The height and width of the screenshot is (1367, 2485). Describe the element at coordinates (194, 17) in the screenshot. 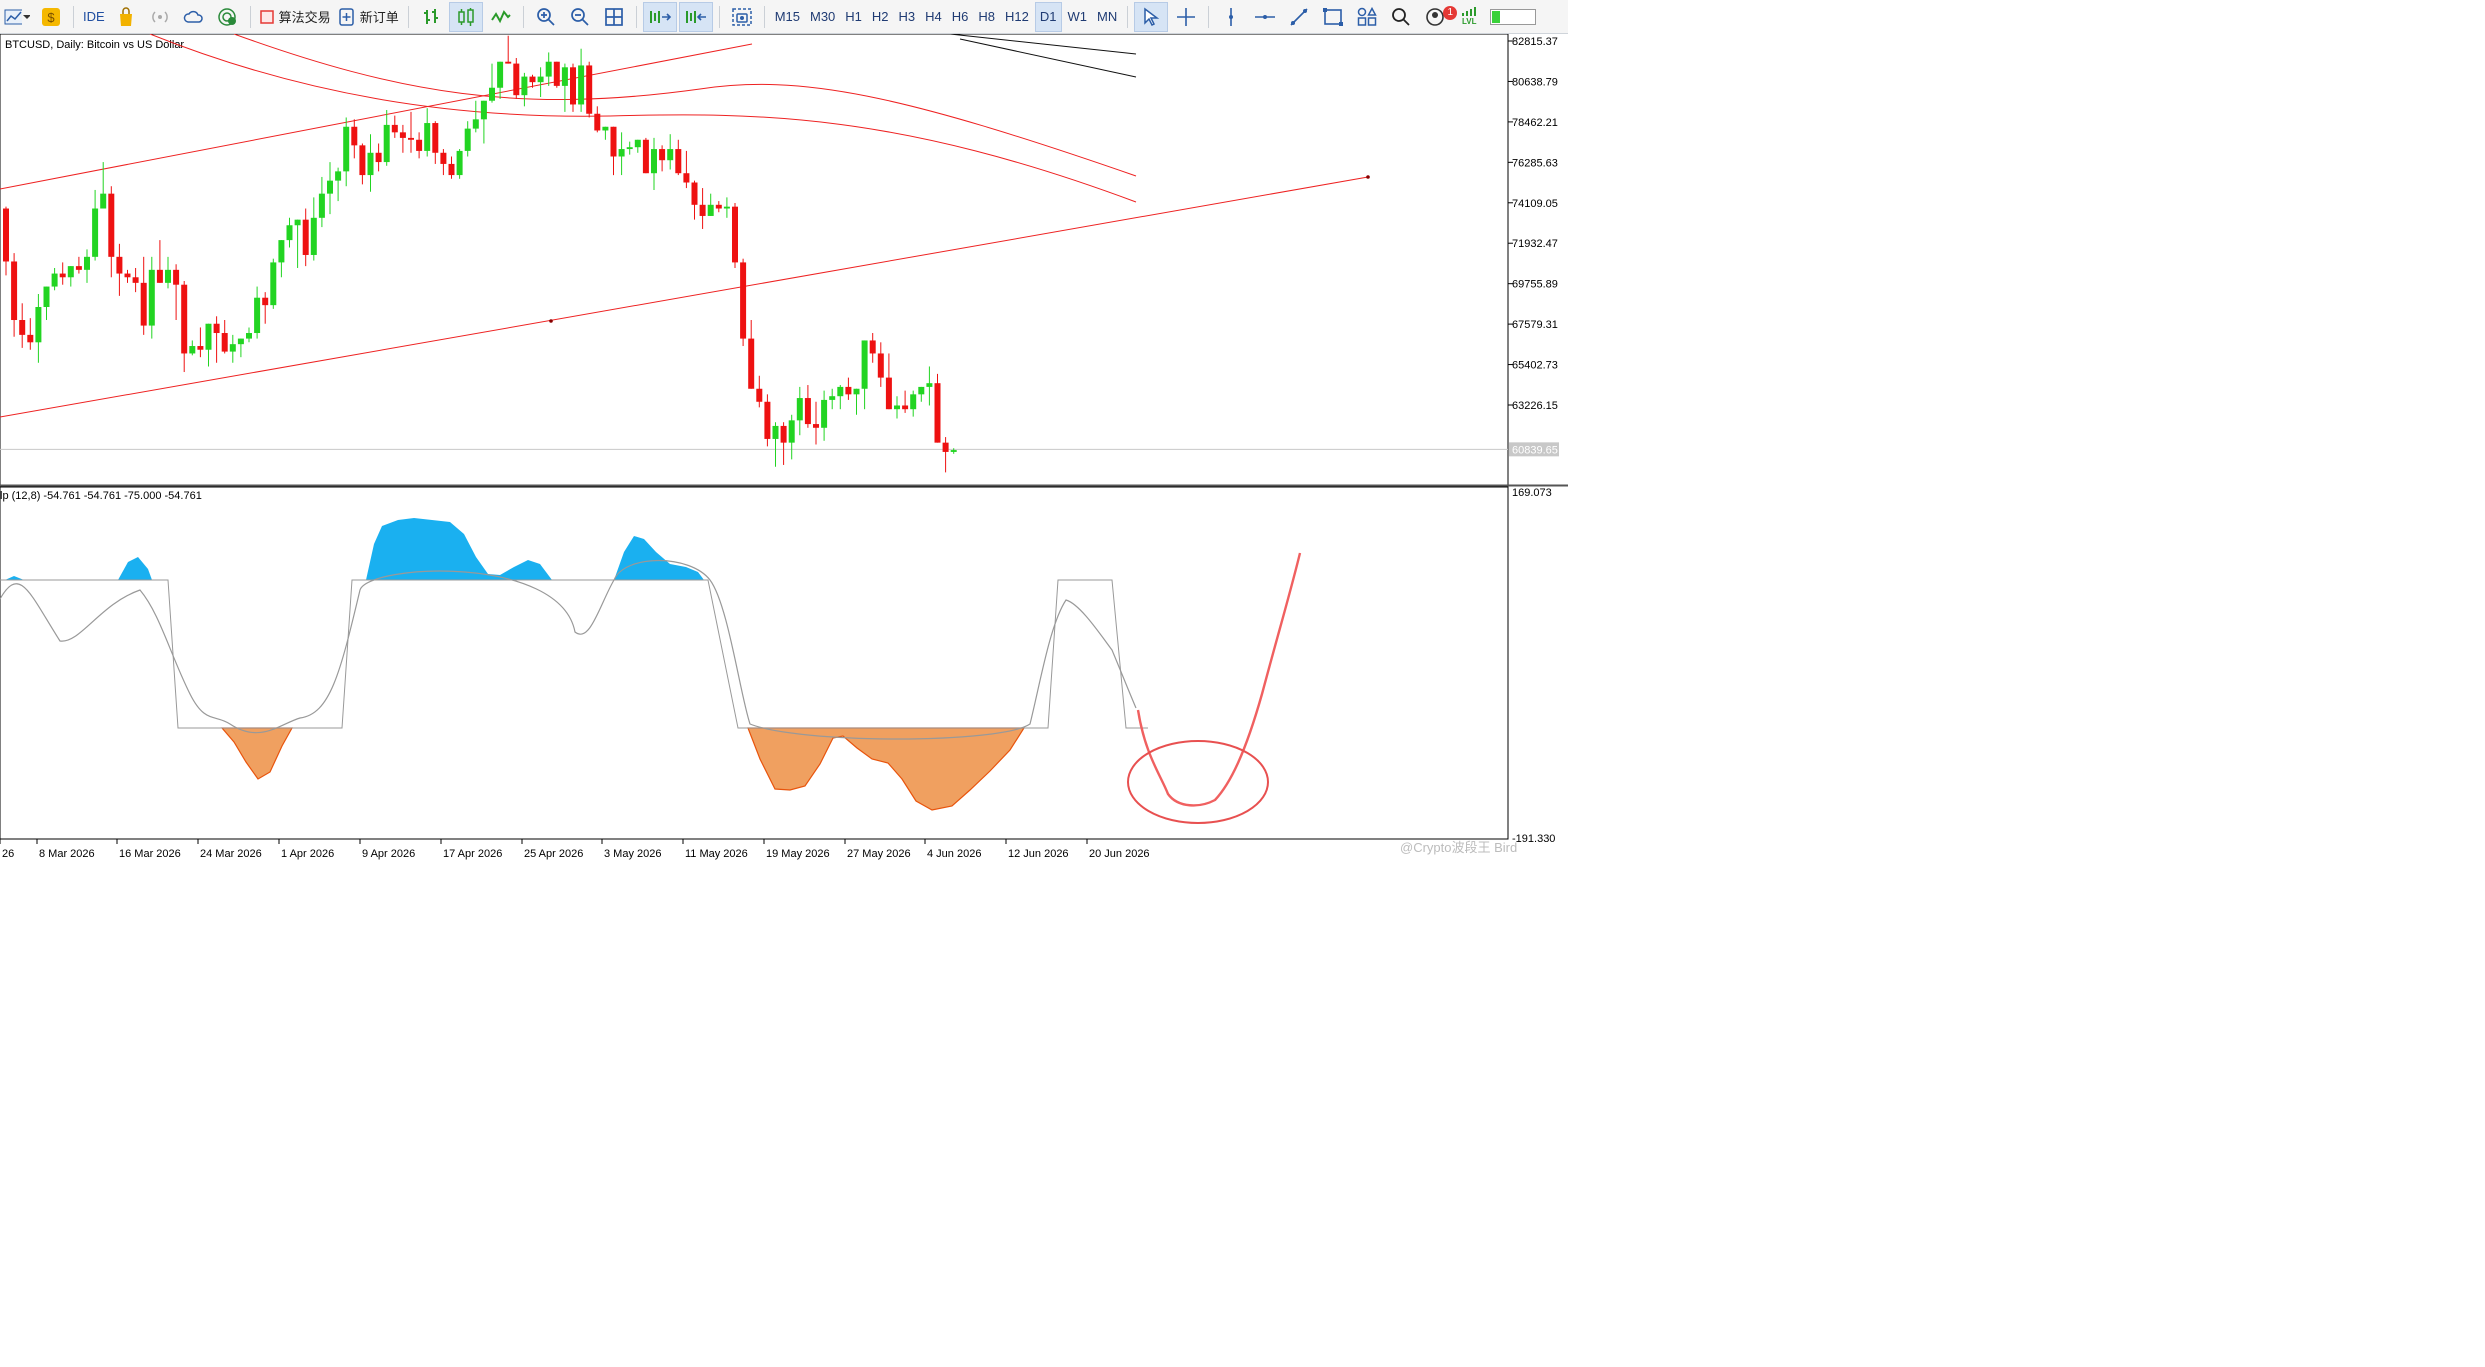

I see `cloud-icon` at that location.